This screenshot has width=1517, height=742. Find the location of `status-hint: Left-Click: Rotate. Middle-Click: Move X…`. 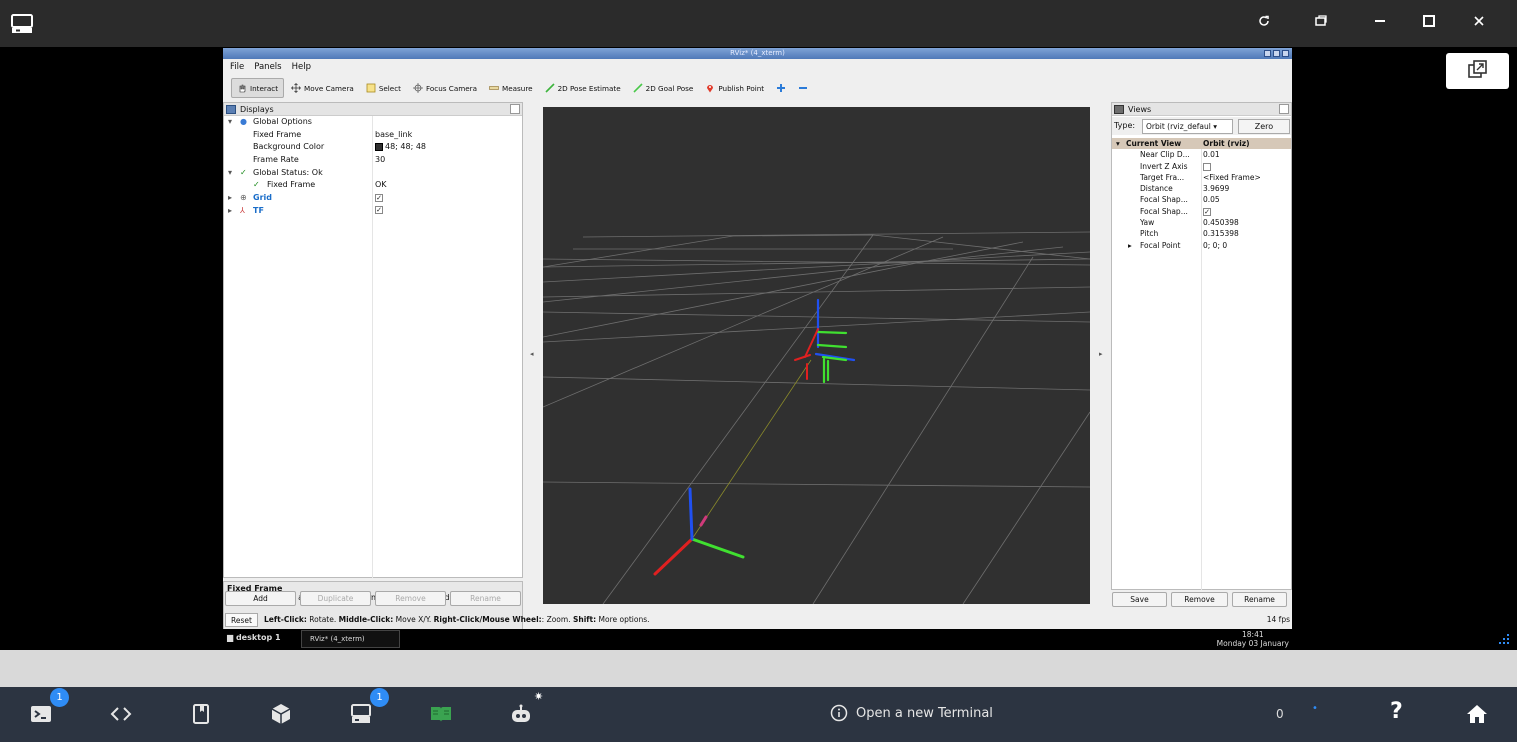

status-hint: Left-Click: Rotate. Middle-Click: Move X… is located at coordinates (457, 619).